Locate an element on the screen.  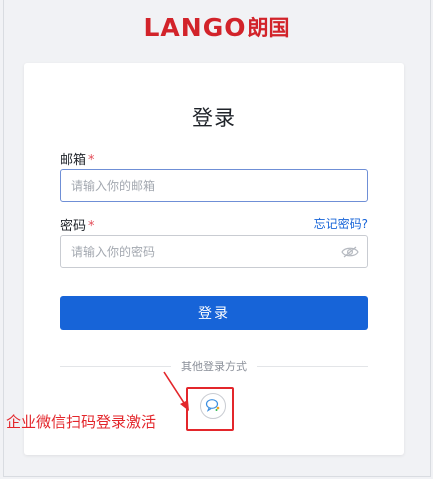
password-input is located at coordinates (214, 251).